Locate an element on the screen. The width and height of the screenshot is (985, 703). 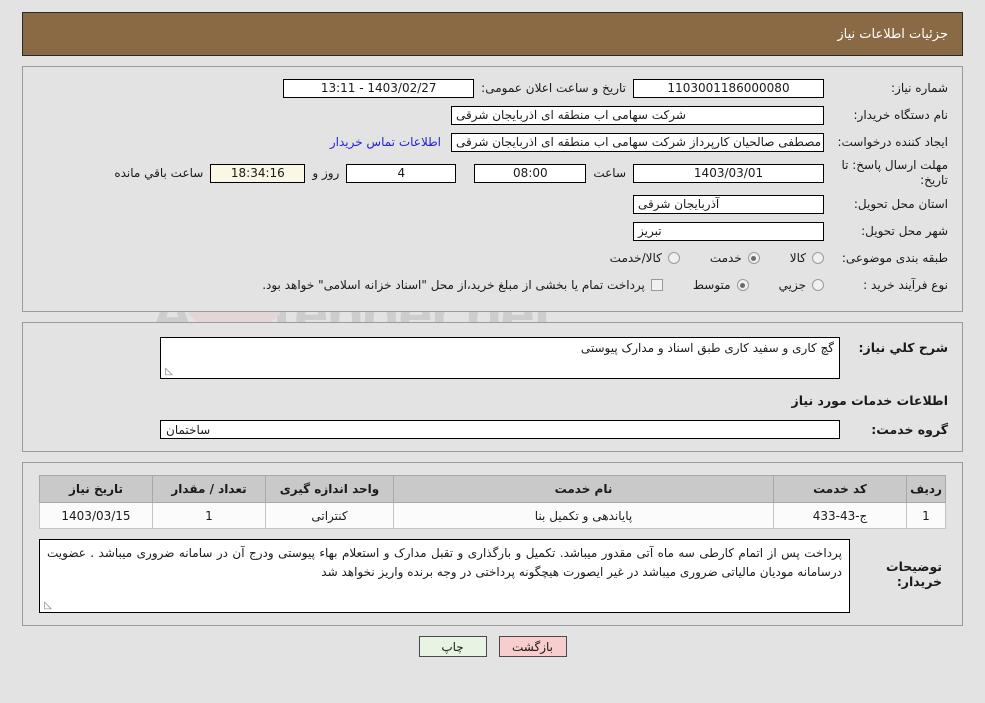
days-label: روز و is located at coordinates (326, 173).